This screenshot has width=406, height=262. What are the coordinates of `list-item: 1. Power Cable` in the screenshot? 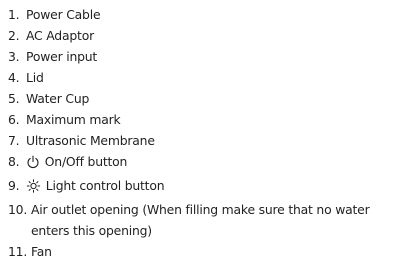 It's located at (206, 14).